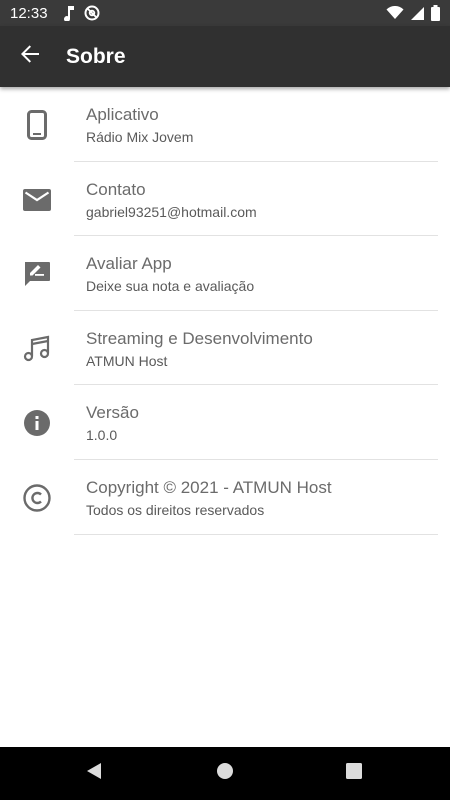 Image resolution: width=450 pixels, height=800 pixels. I want to click on item-subtitle: gabriel93251@hotmail.com, so click(171, 211).